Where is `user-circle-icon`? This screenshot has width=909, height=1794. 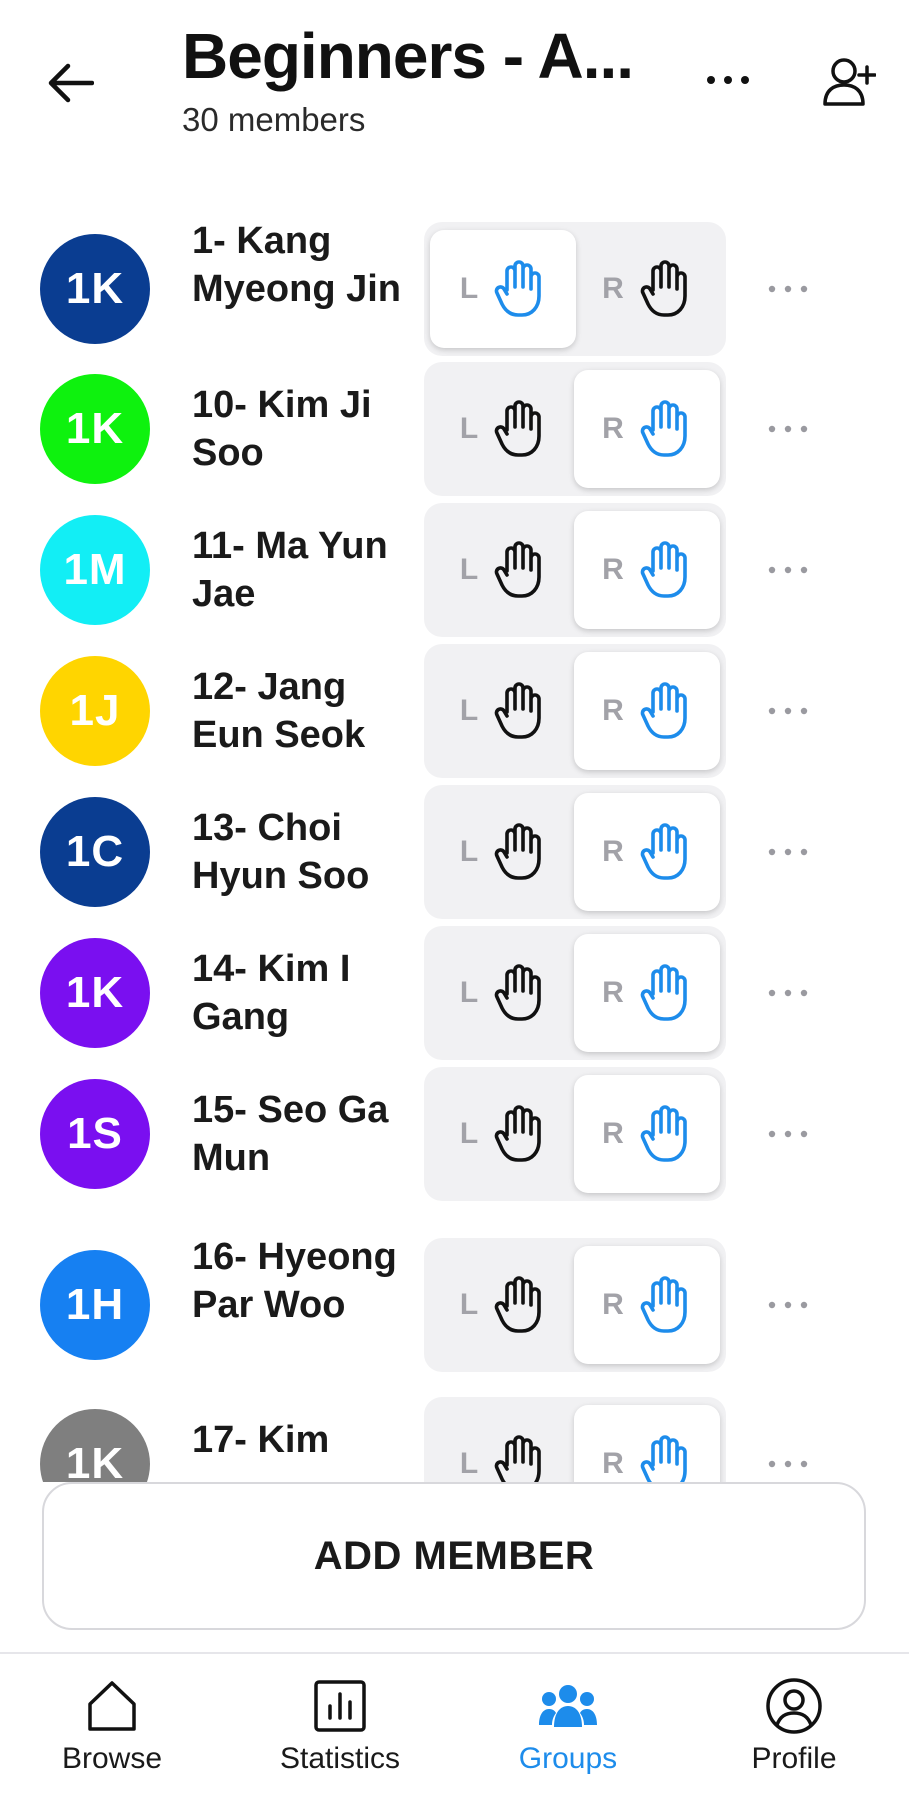 user-circle-icon is located at coordinates (794, 1706).